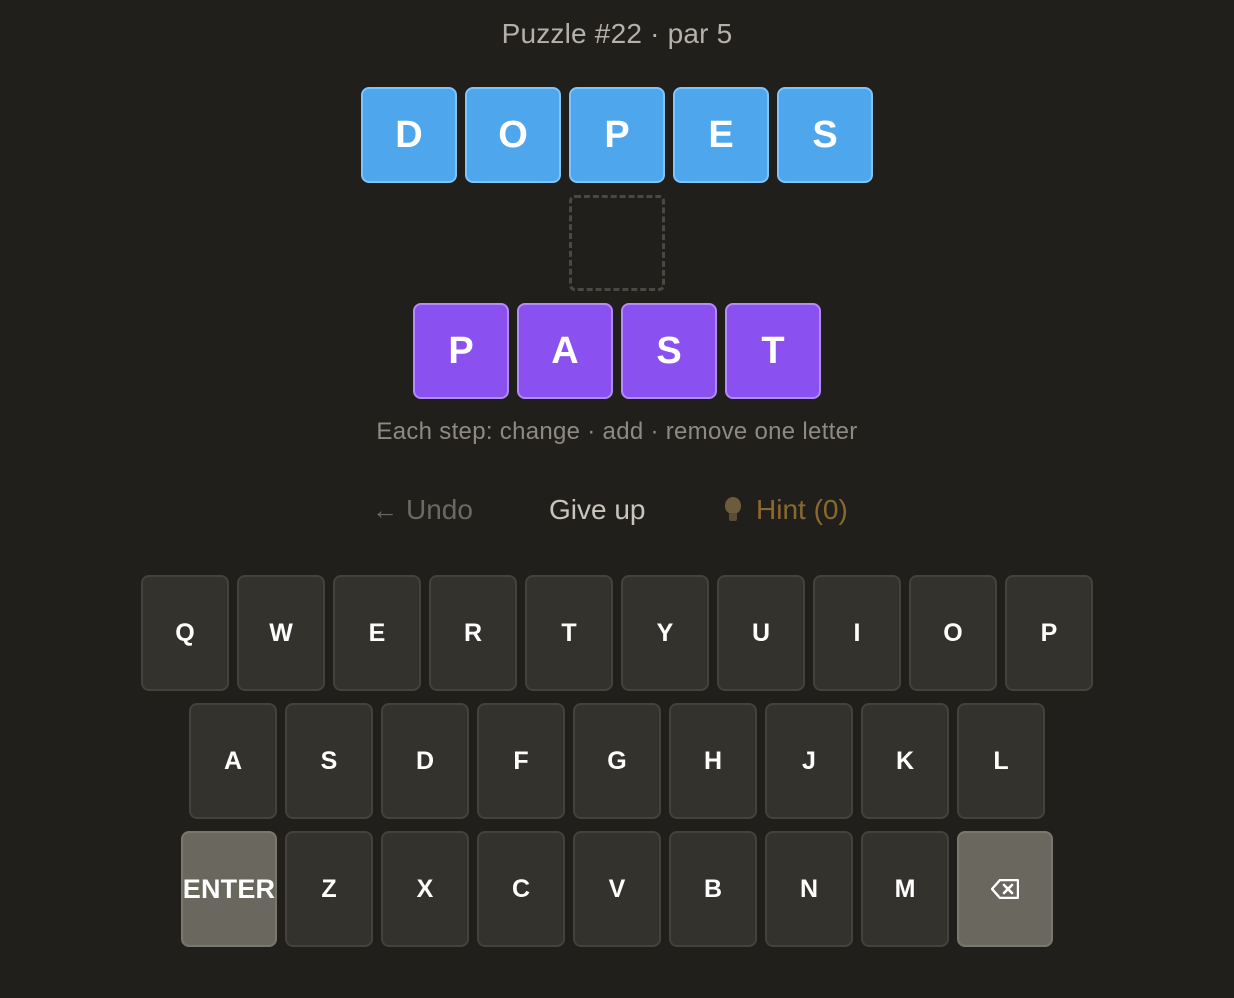  Describe the element at coordinates (617, 633) in the screenshot. I see `keyboard-row-1: QWERTYUIOP` at that location.